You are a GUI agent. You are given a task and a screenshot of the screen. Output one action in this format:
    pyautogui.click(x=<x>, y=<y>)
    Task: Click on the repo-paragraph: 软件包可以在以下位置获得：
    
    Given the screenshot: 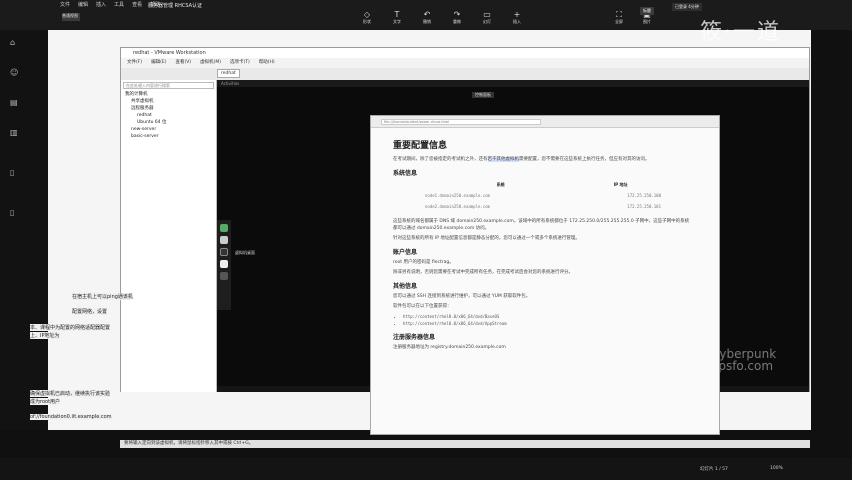 What is the action you would take?
    pyautogui.click(x=422, y=306)
    